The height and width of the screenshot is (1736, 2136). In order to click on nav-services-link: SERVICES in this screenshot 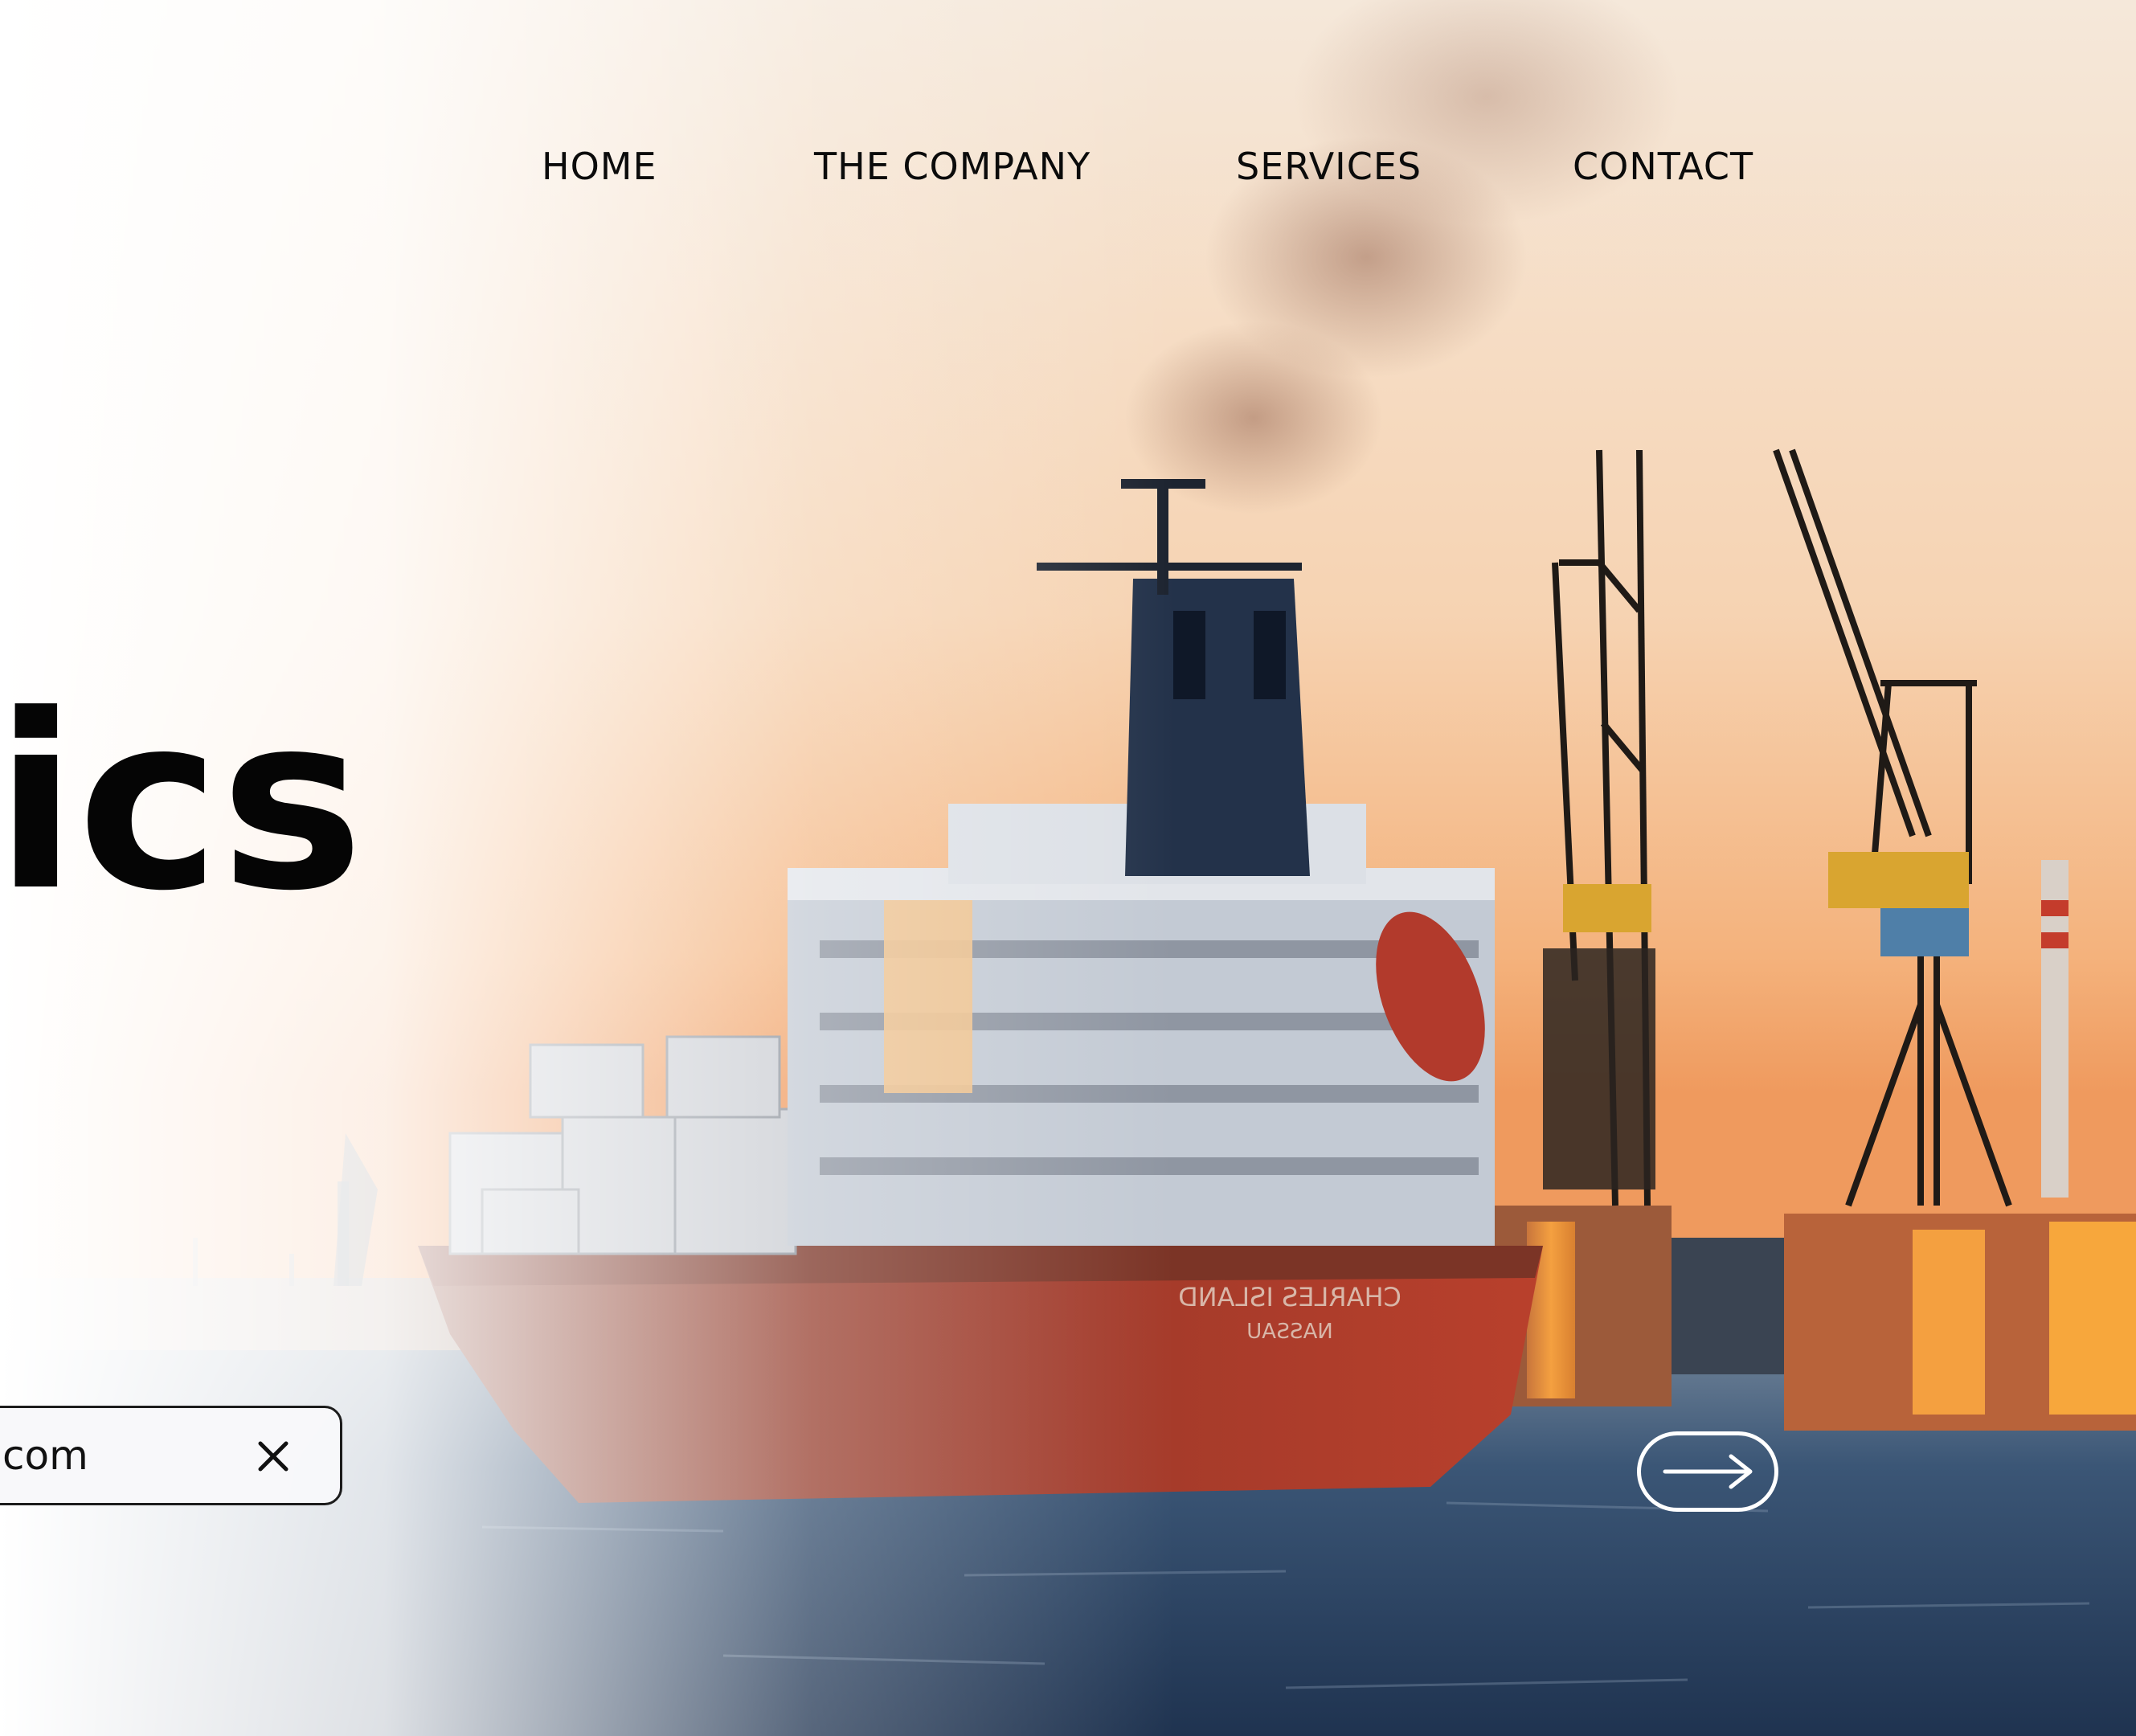, I will do `click(1329, 166)`.